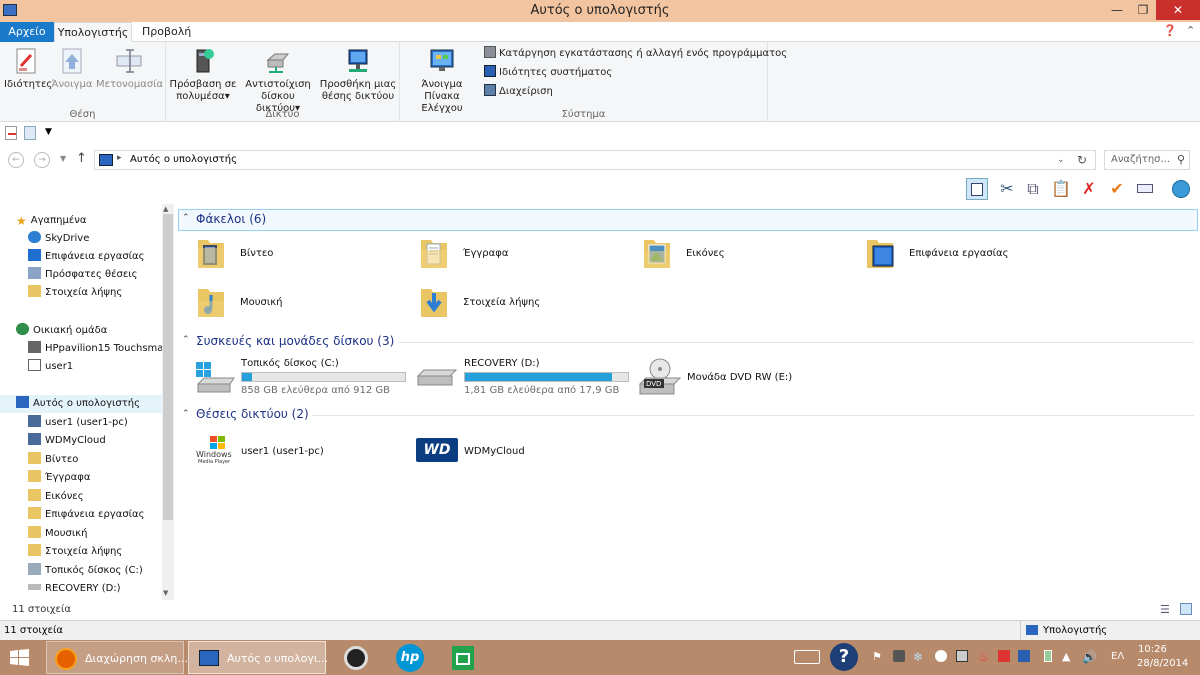 Image resolution: width=1200 pixels, height=675 pixels. I want to click on nav-downloads: Στοιχεία λήψης, so click(75, 293).